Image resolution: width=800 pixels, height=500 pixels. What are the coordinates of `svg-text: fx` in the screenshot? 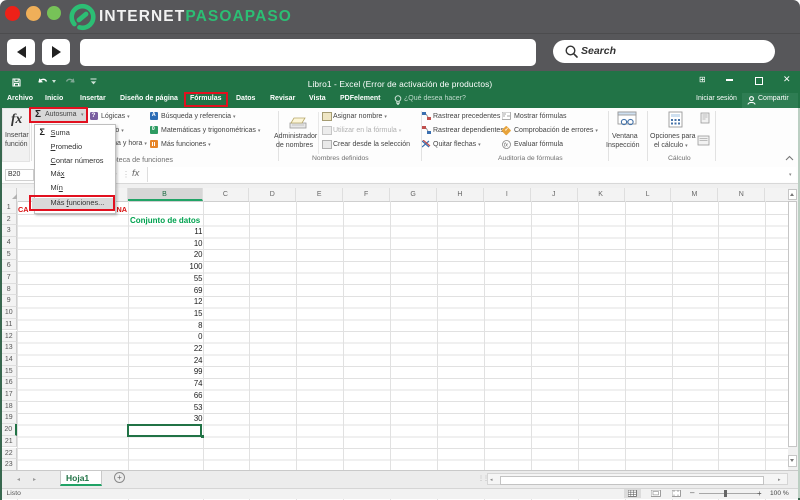 It's located at (506, 146).